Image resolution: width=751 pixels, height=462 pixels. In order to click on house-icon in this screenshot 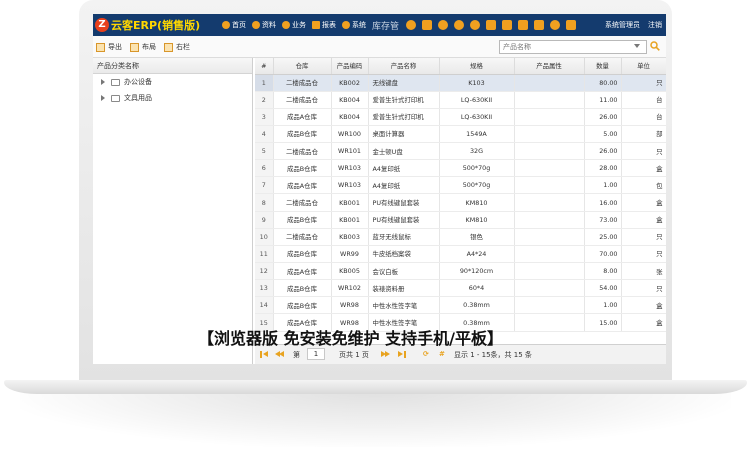, I will do `click(427, 25)`.